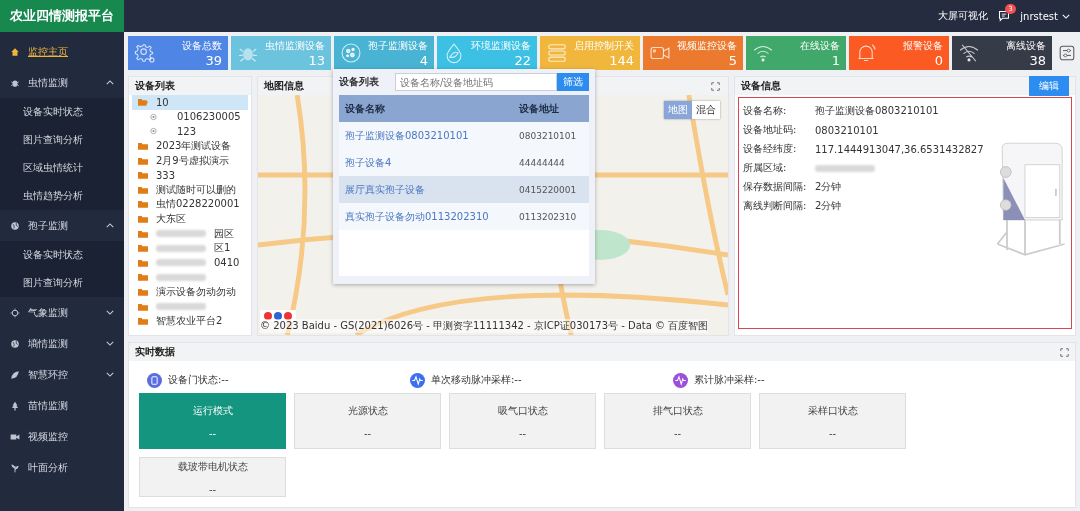 This screenshot has width=1080, height=511. Describe the element at coordinates (761, 86) in the screenshot. I see `panel-title: 设备信息` at that location.